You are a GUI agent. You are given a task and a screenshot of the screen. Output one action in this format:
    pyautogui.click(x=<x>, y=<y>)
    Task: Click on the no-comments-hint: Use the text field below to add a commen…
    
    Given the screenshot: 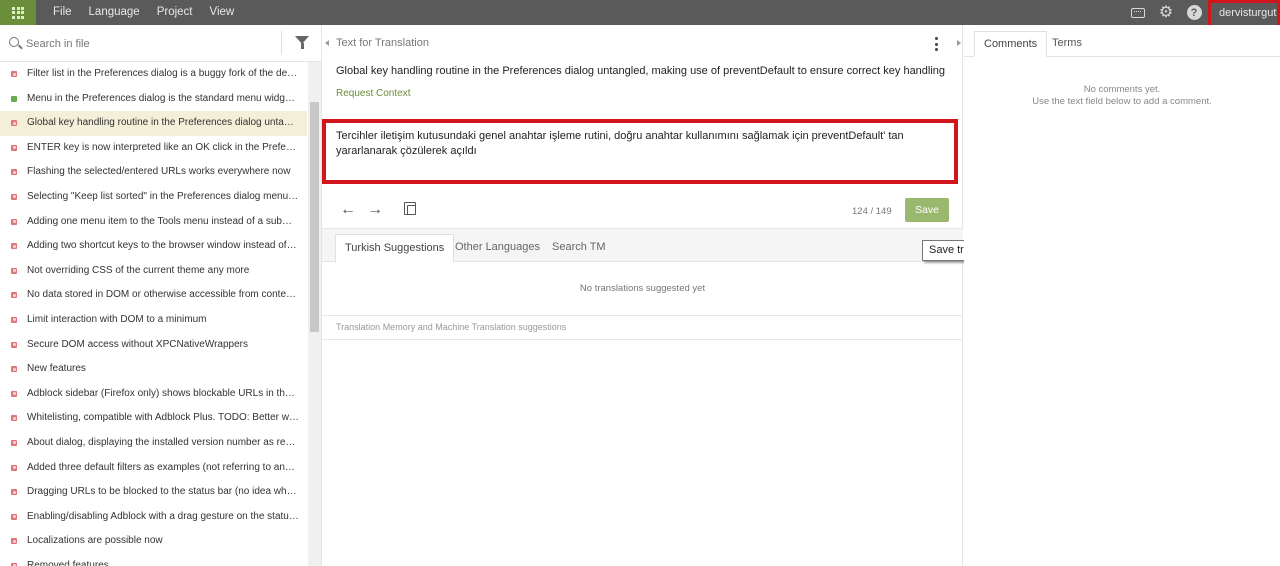 What is the action you would take?
    pyautogui.click(x=1122, y=101)
    